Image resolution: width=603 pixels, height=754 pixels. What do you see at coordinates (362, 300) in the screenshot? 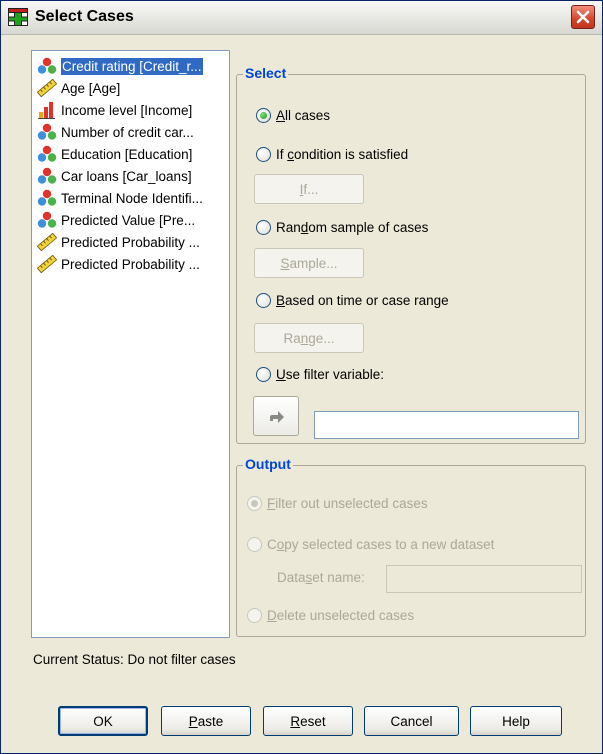
I see `based-on-time-label: Based on time or case range` at bounding box center [362, 300].